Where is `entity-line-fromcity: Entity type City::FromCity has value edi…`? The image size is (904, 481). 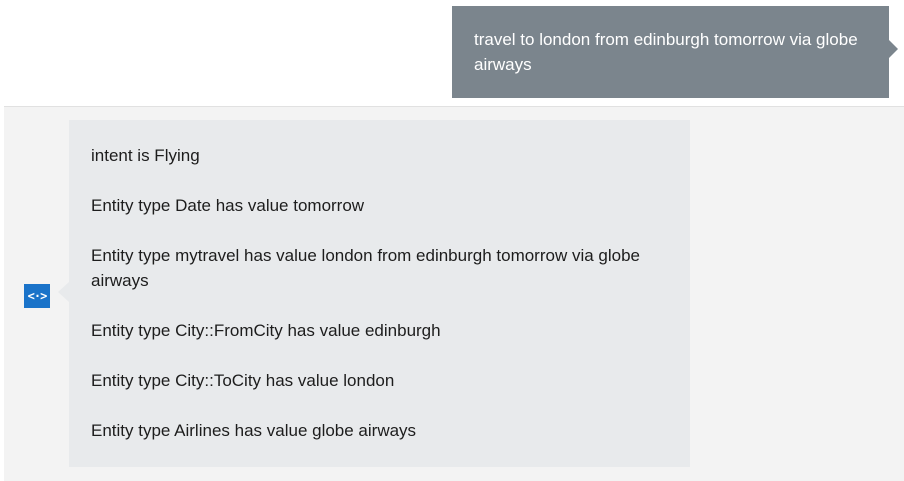 entity-line-fromcity: Entity type City::FromCity has value edi… is located at coordinates (266, 330).